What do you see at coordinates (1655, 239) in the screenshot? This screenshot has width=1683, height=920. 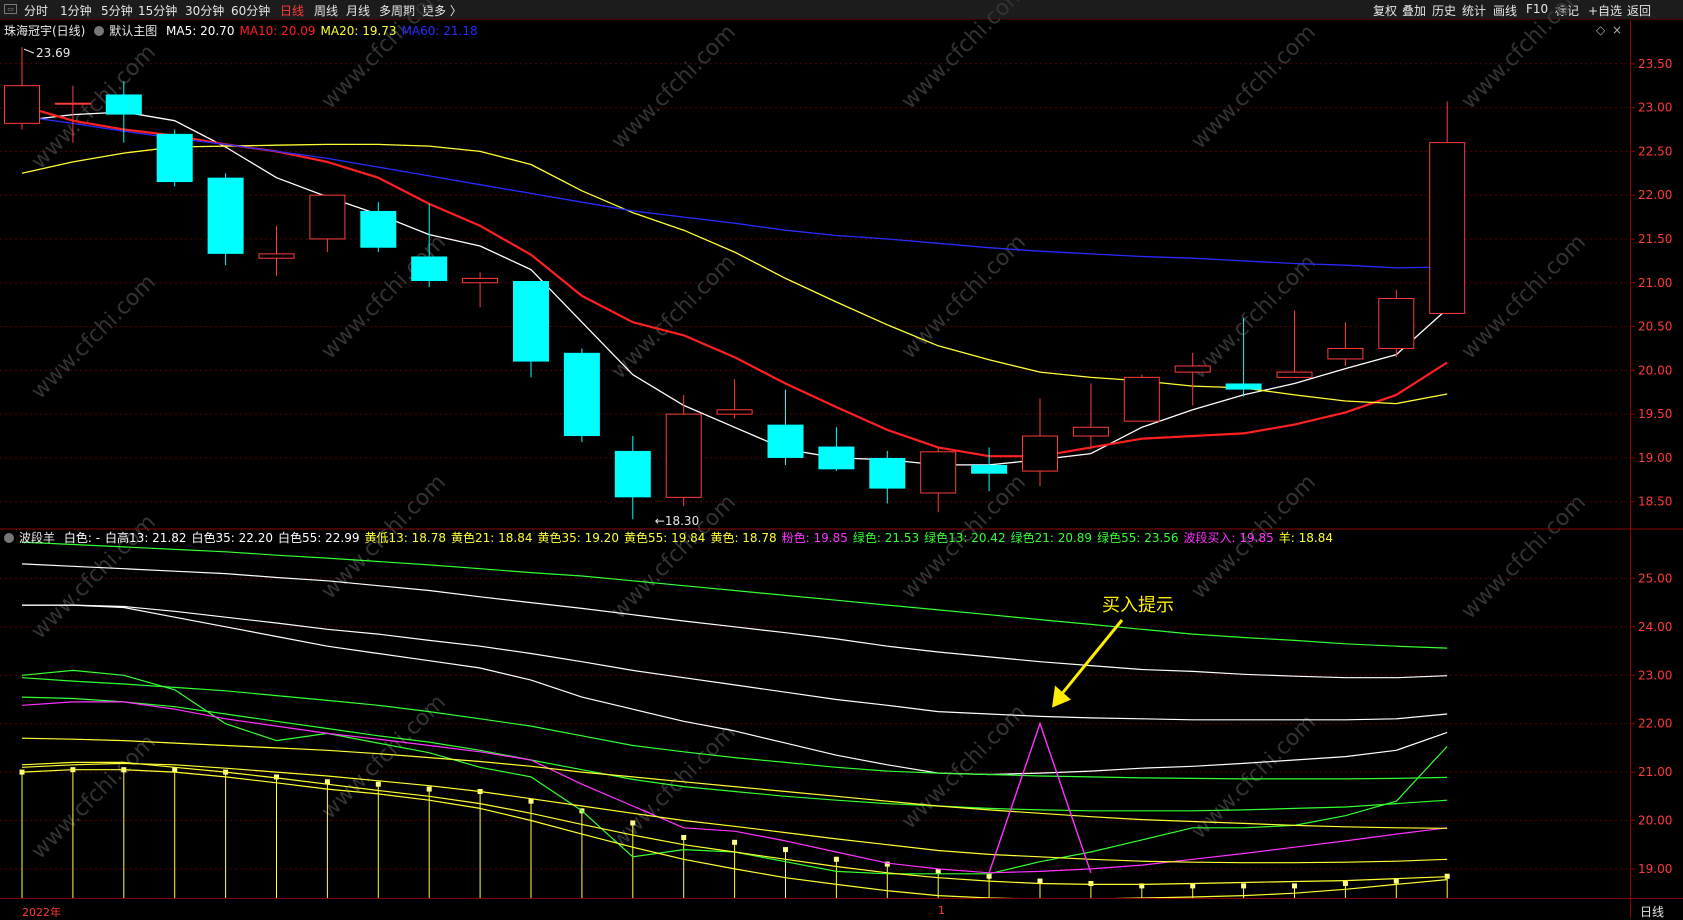 I see `y-tick-label: 21.50` at bounding box center [1655, 239].